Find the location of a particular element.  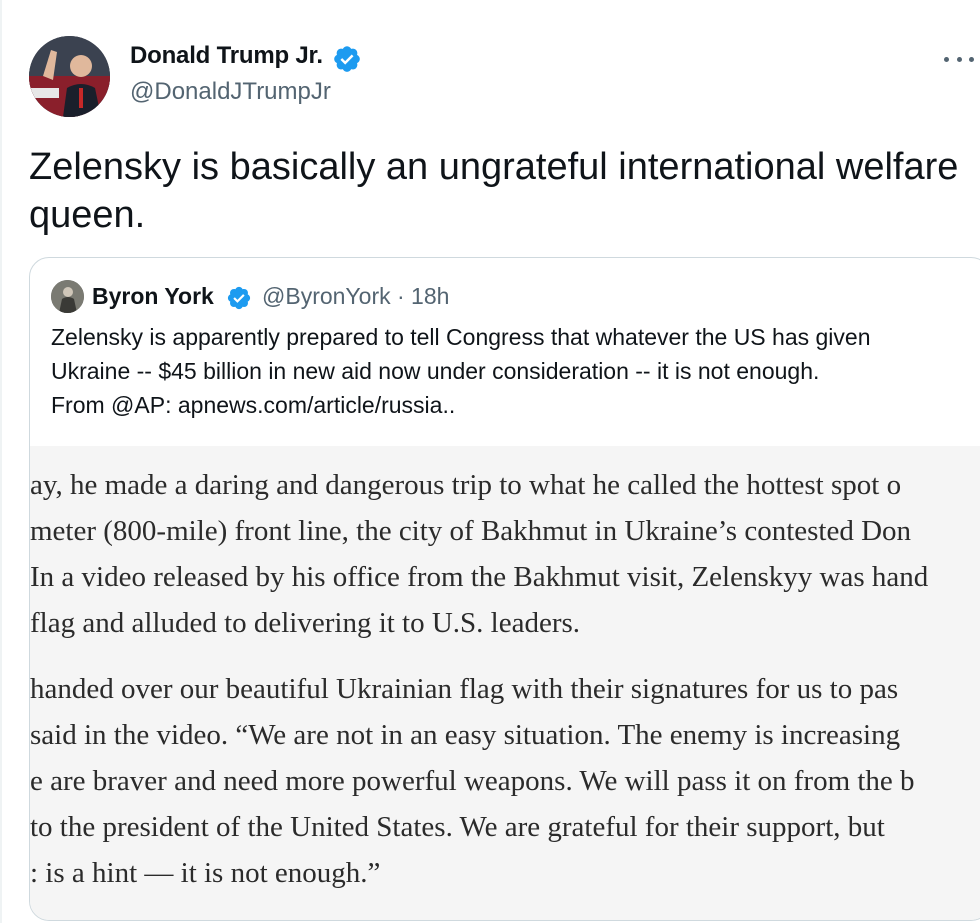

more-options-icon is located at coordinates (959, 59).